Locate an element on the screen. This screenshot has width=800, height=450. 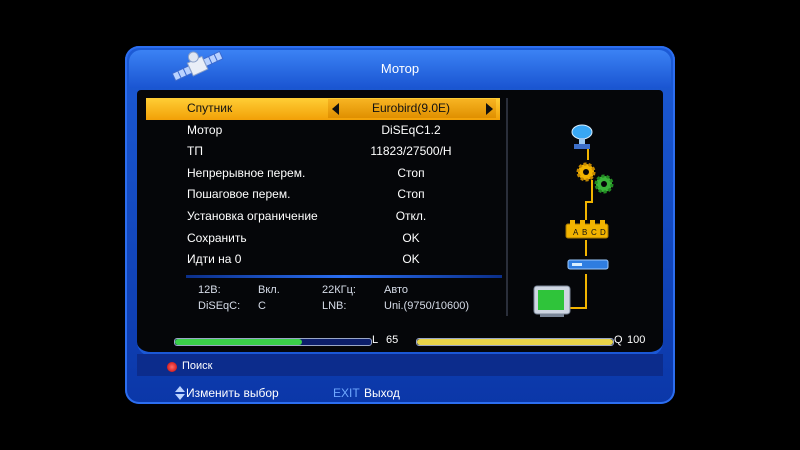
menu-row-value: Откл. is located at coordinates (411, 215).